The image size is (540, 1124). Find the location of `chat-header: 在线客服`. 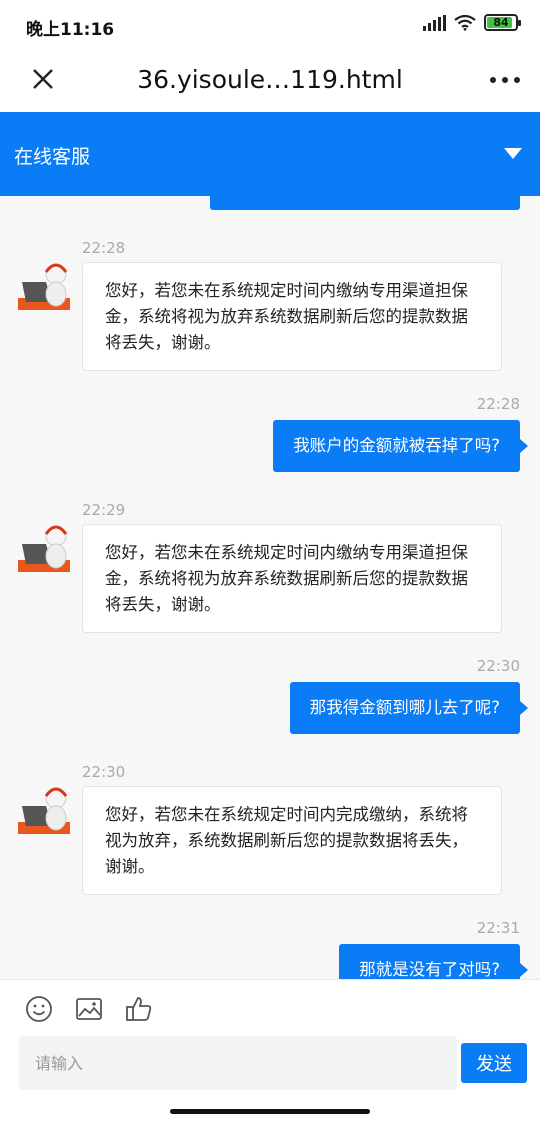

chat-header: 在线客服 is located at coordinates (270, 154).